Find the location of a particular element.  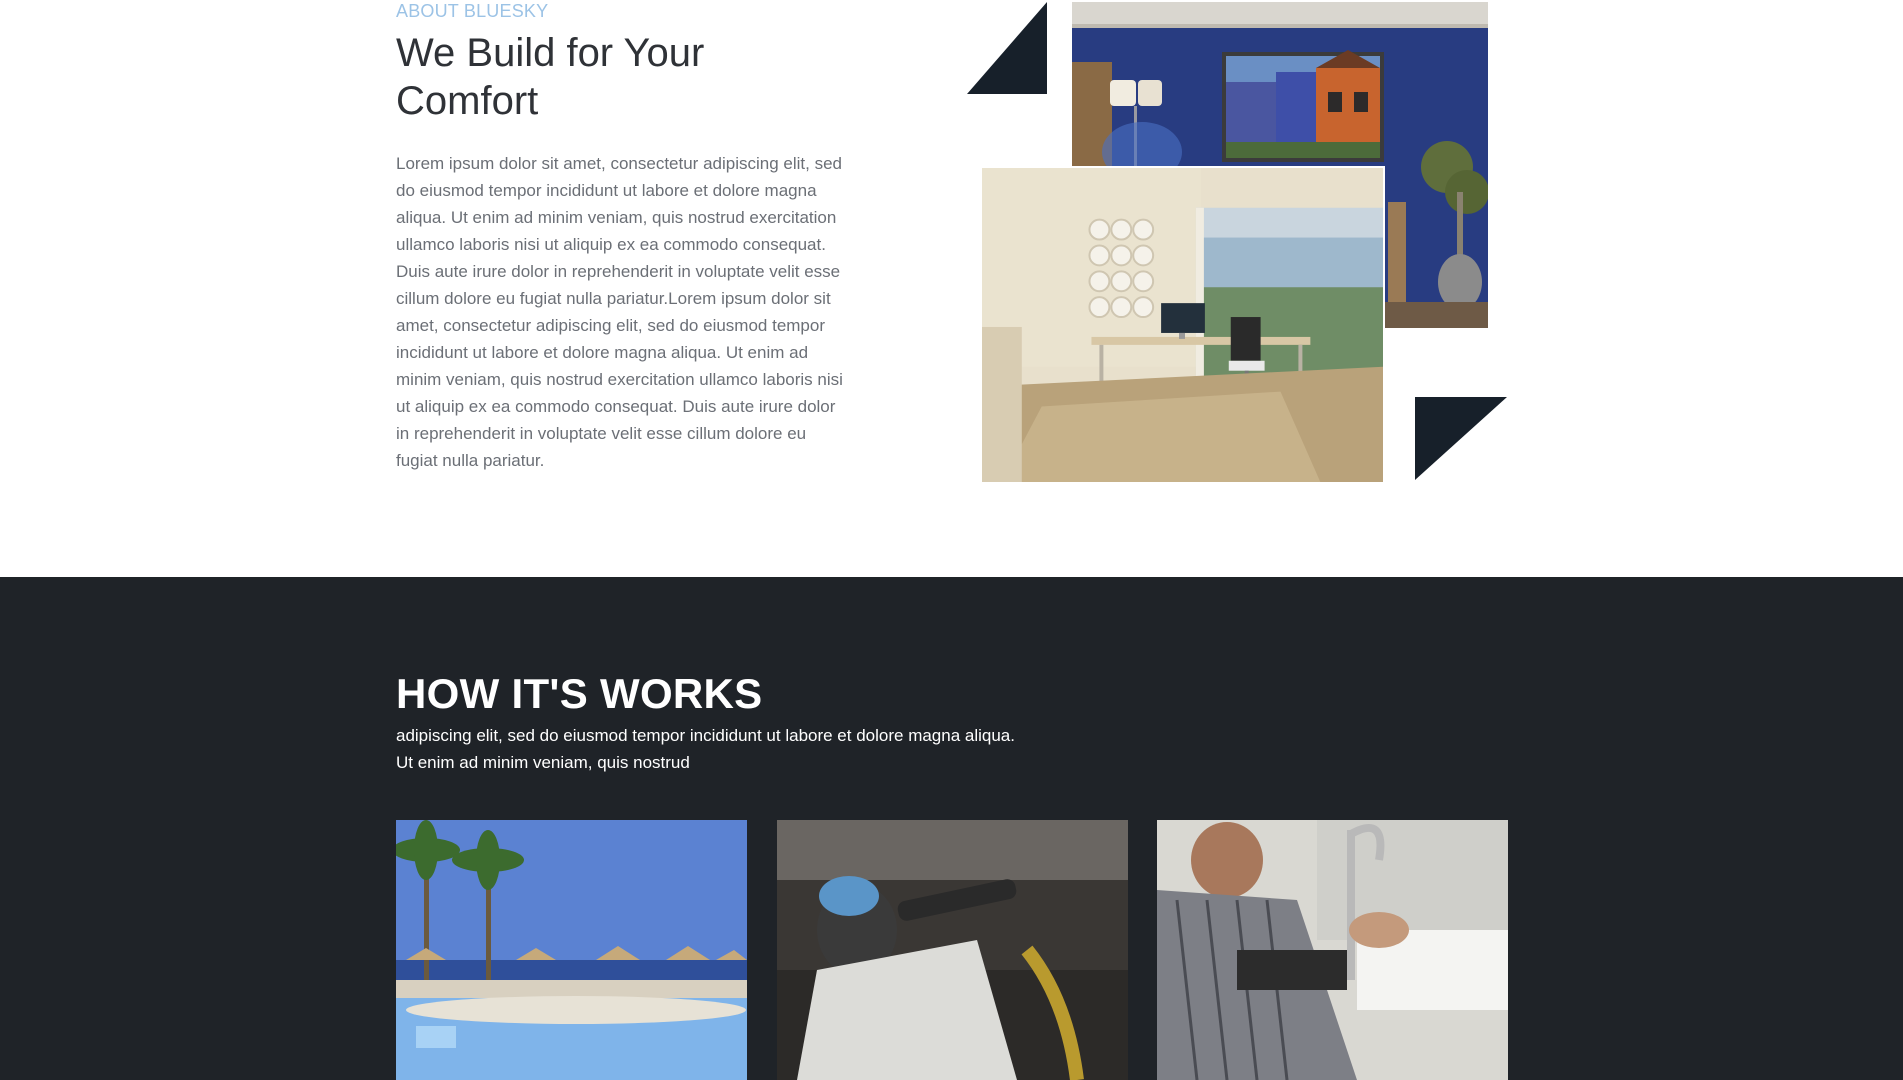

about-title: We Build for Your Comfort is located at coordinates (550, 77).